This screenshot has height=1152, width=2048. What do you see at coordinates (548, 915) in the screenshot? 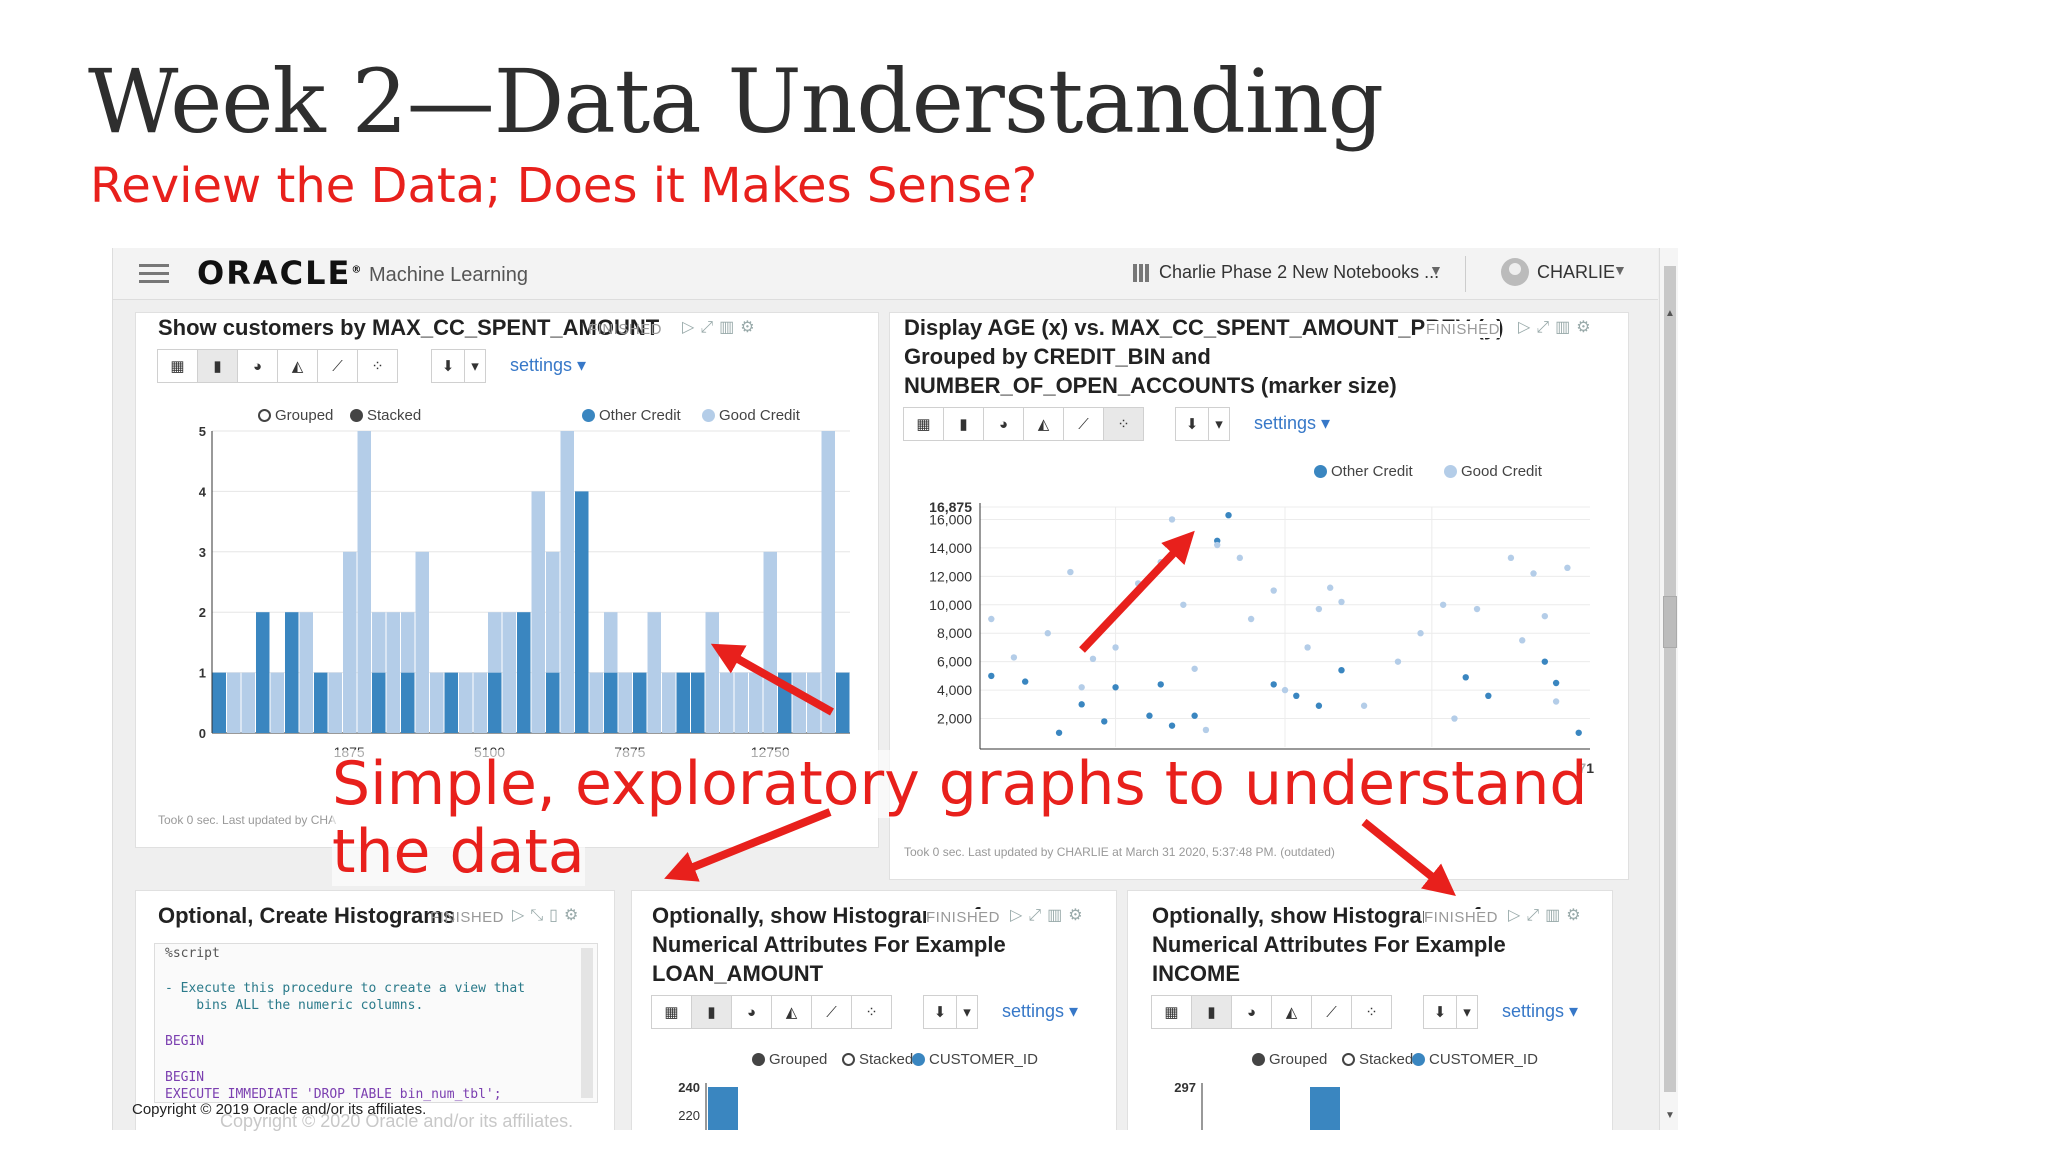
I see `paragraph-actions: ▷⤡▯⚙` at bounding box center [548, 915].